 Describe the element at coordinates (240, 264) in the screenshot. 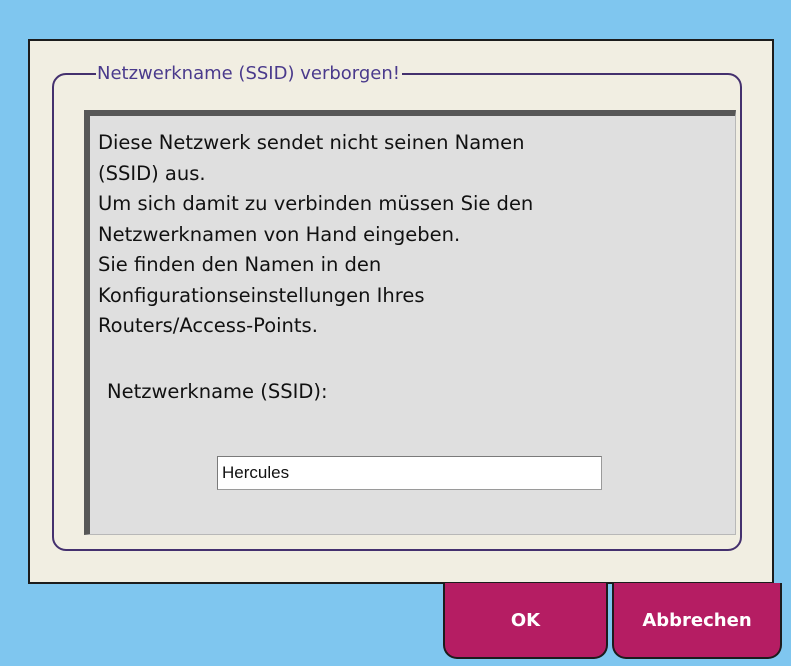

I see `message-line: Sie finden den Namen in den` at that location.